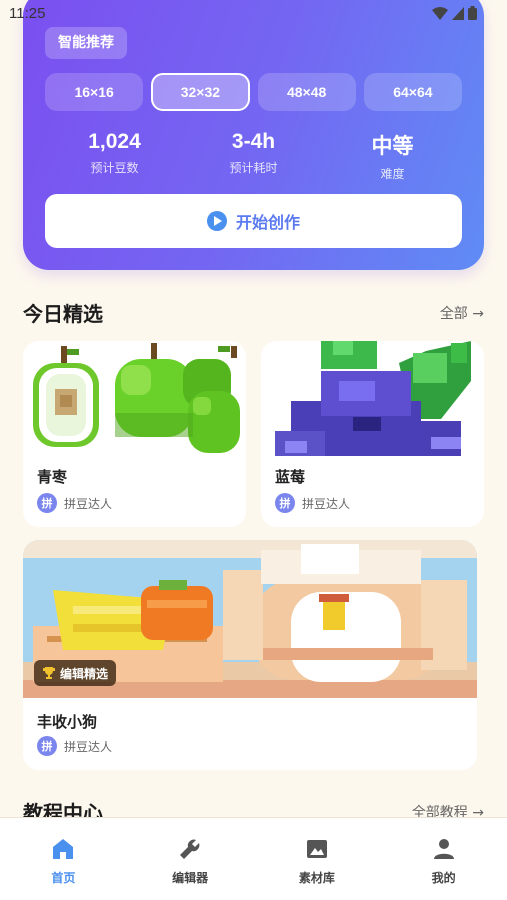  I want to click on stat-value: 1,024, so click(114, 141).